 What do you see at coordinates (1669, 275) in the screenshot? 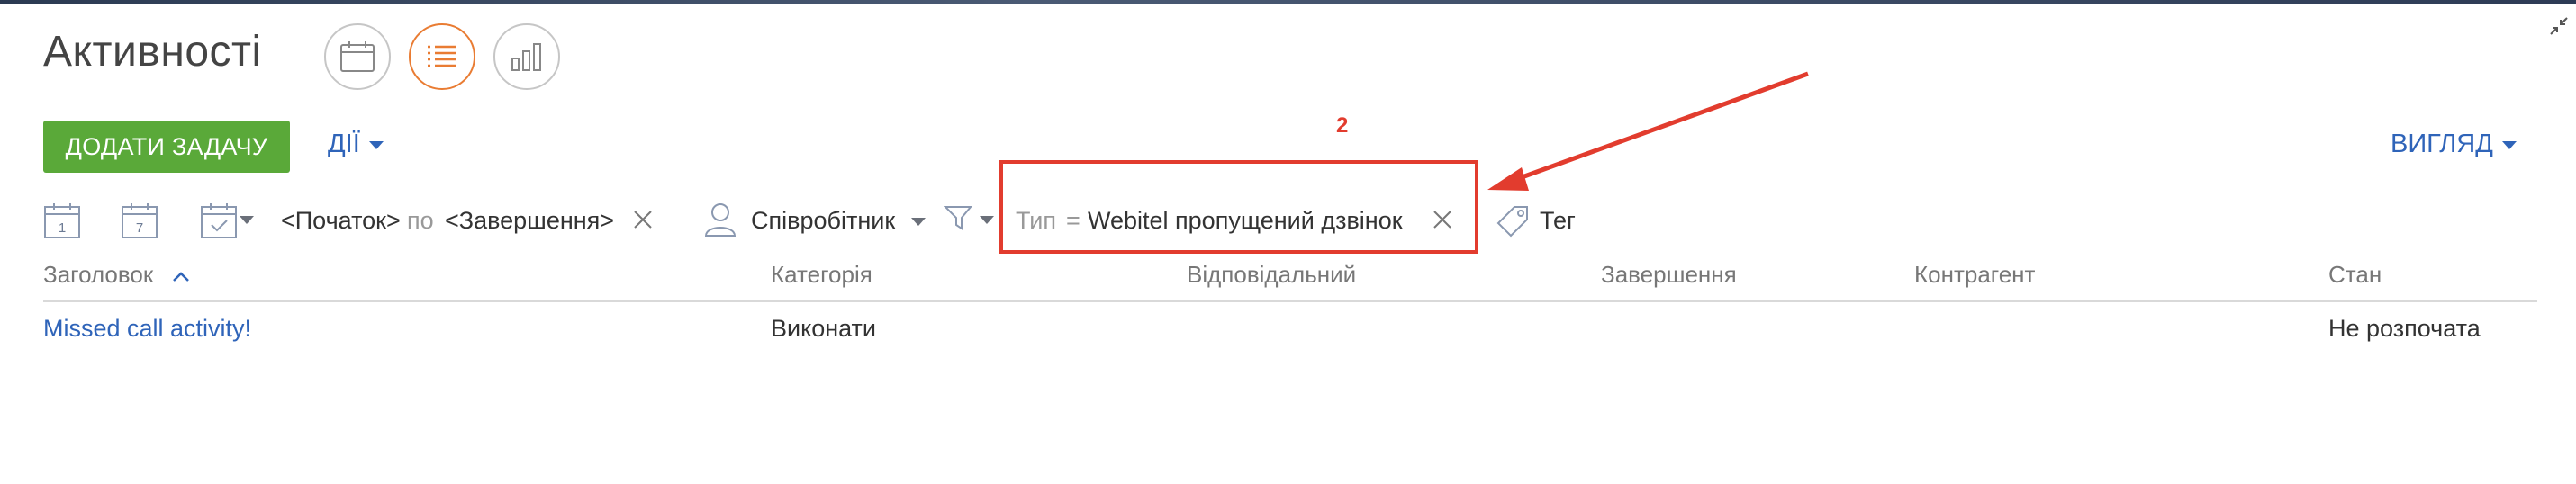
I see `column-header-due: Завершення` at bounding box center [1669, 275].